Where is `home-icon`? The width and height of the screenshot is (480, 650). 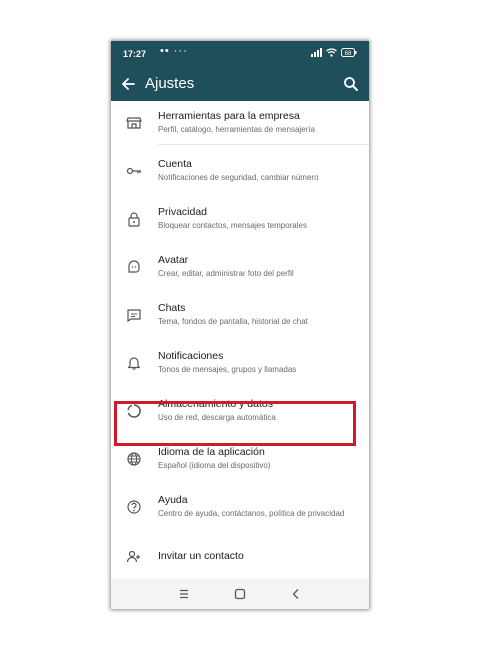
home-icon is located at coordinates (240, 594).